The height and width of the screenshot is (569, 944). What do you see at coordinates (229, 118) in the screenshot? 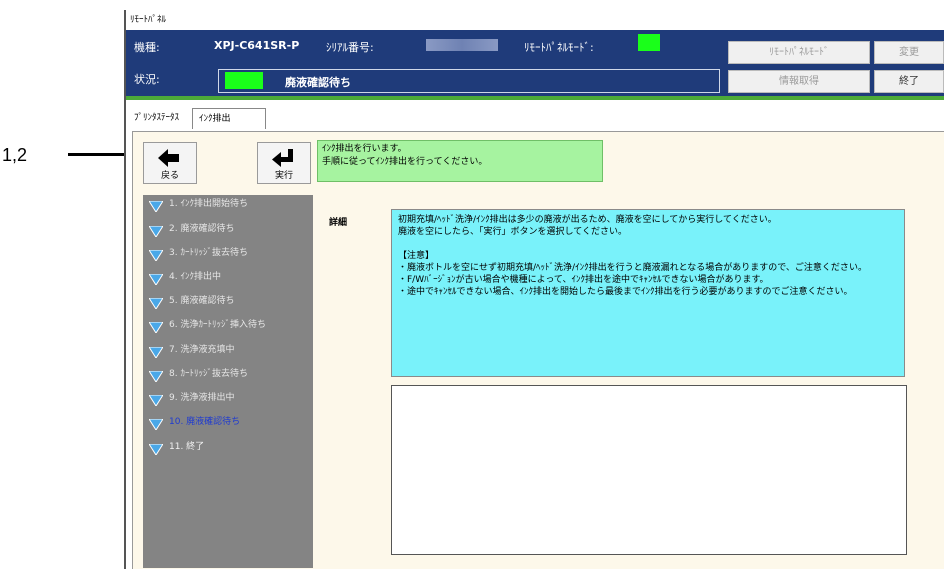
I see `tab-ink-discharge: ｲﾝｸ排出` at bounding box center [229, 118].